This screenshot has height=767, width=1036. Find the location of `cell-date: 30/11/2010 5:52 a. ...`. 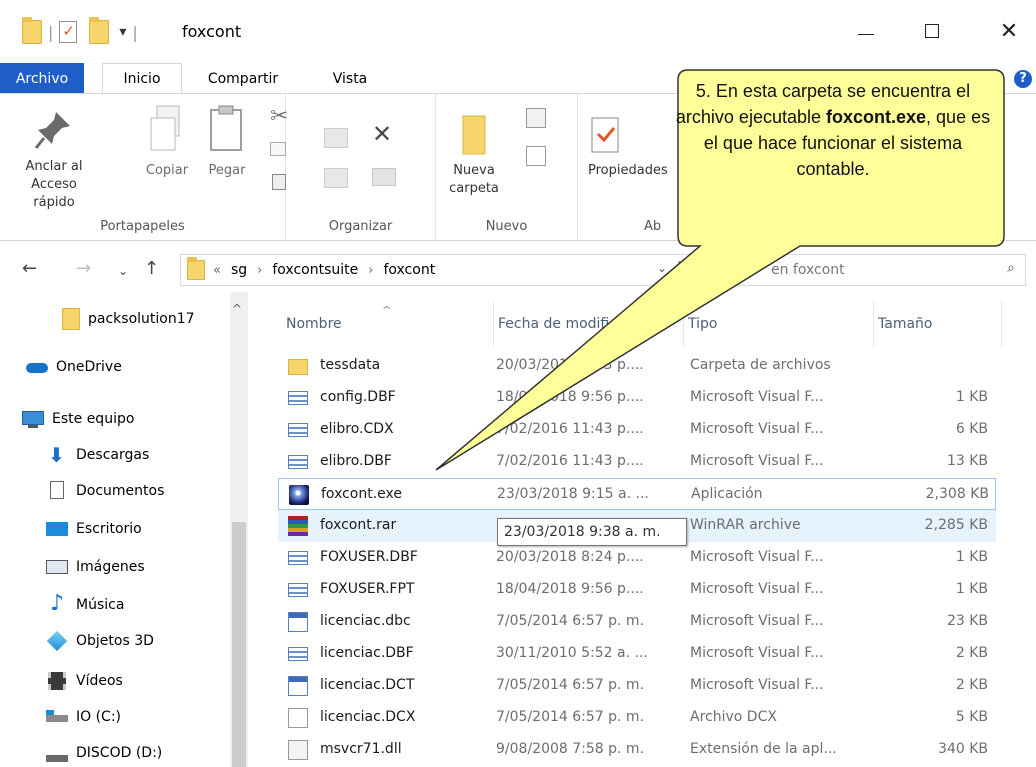

cell-date: 30/11/2010 5:52 a. ... is located at coordinates (572, 653).